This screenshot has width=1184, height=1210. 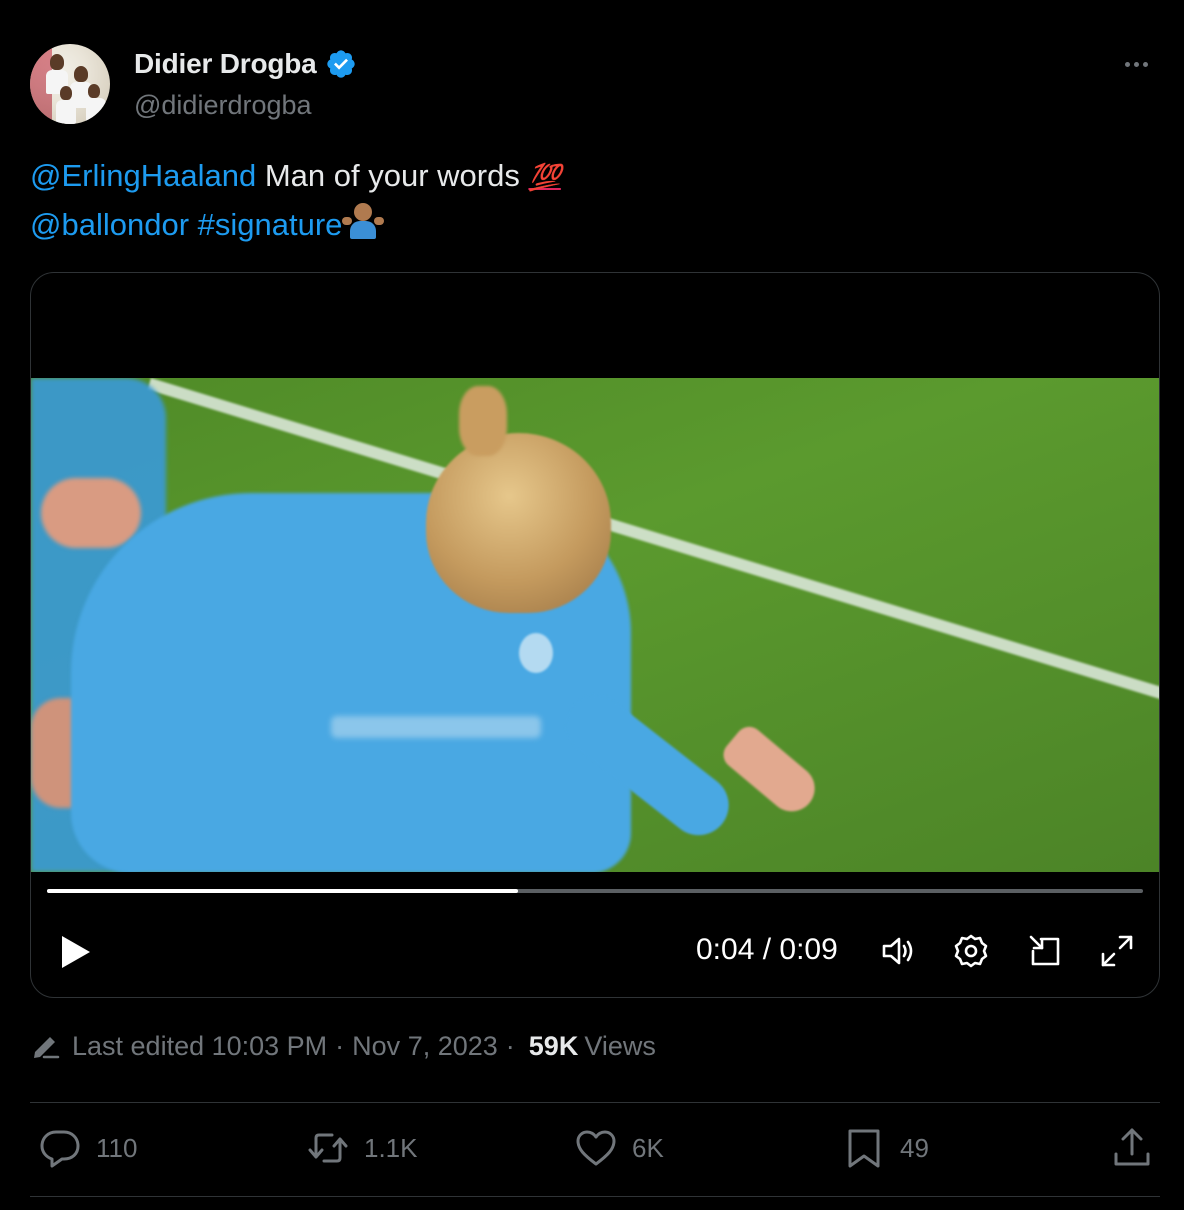 What do you see at coordinates (363, 222) in the screenshot?
I see `shrug-emoji` at bounding box center [363, 222].